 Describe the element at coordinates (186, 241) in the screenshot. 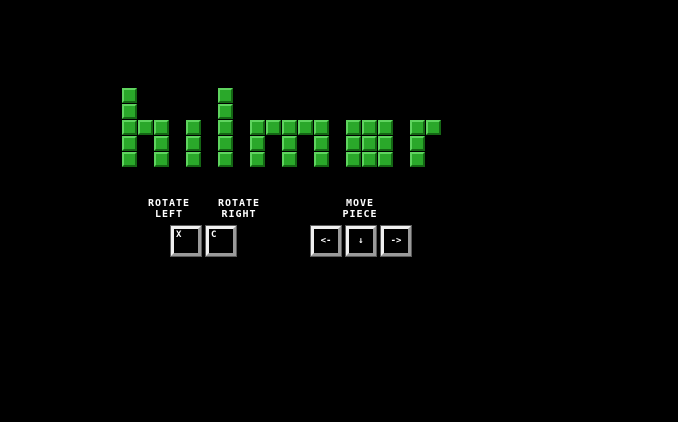

I see `rotate-left-key: X` at that location.